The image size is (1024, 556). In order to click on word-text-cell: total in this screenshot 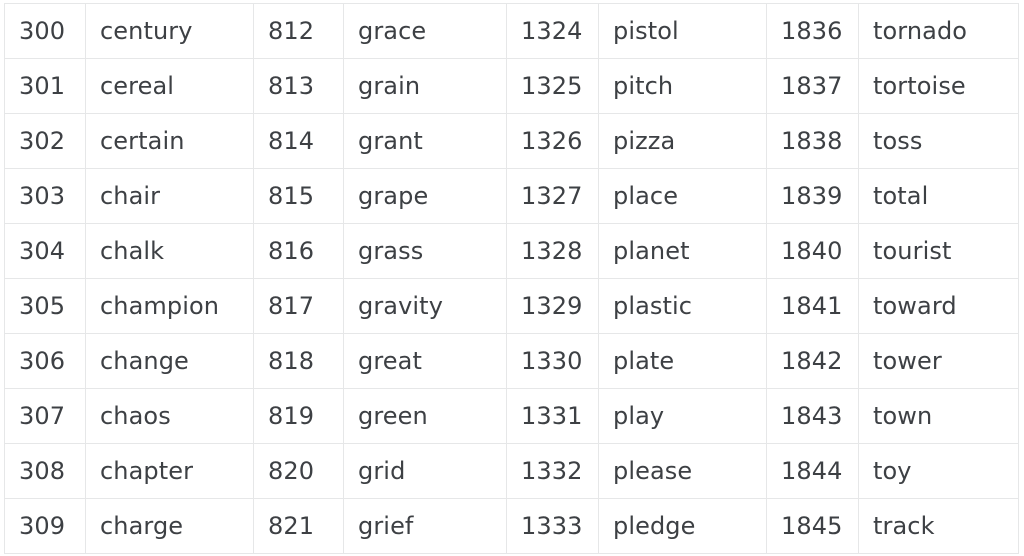, I will do `click(938, 196)`.